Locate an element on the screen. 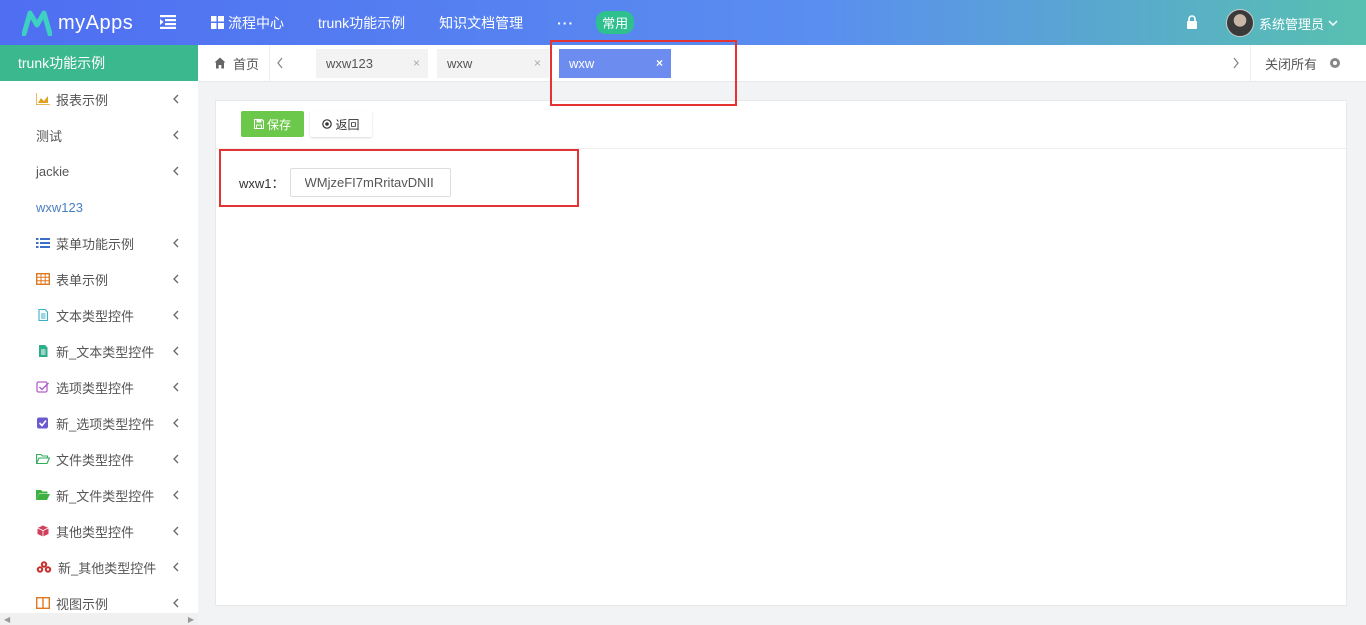 This screenshot has height=625, width=1366. file-filled-icon is located at coordinates (43, 351).